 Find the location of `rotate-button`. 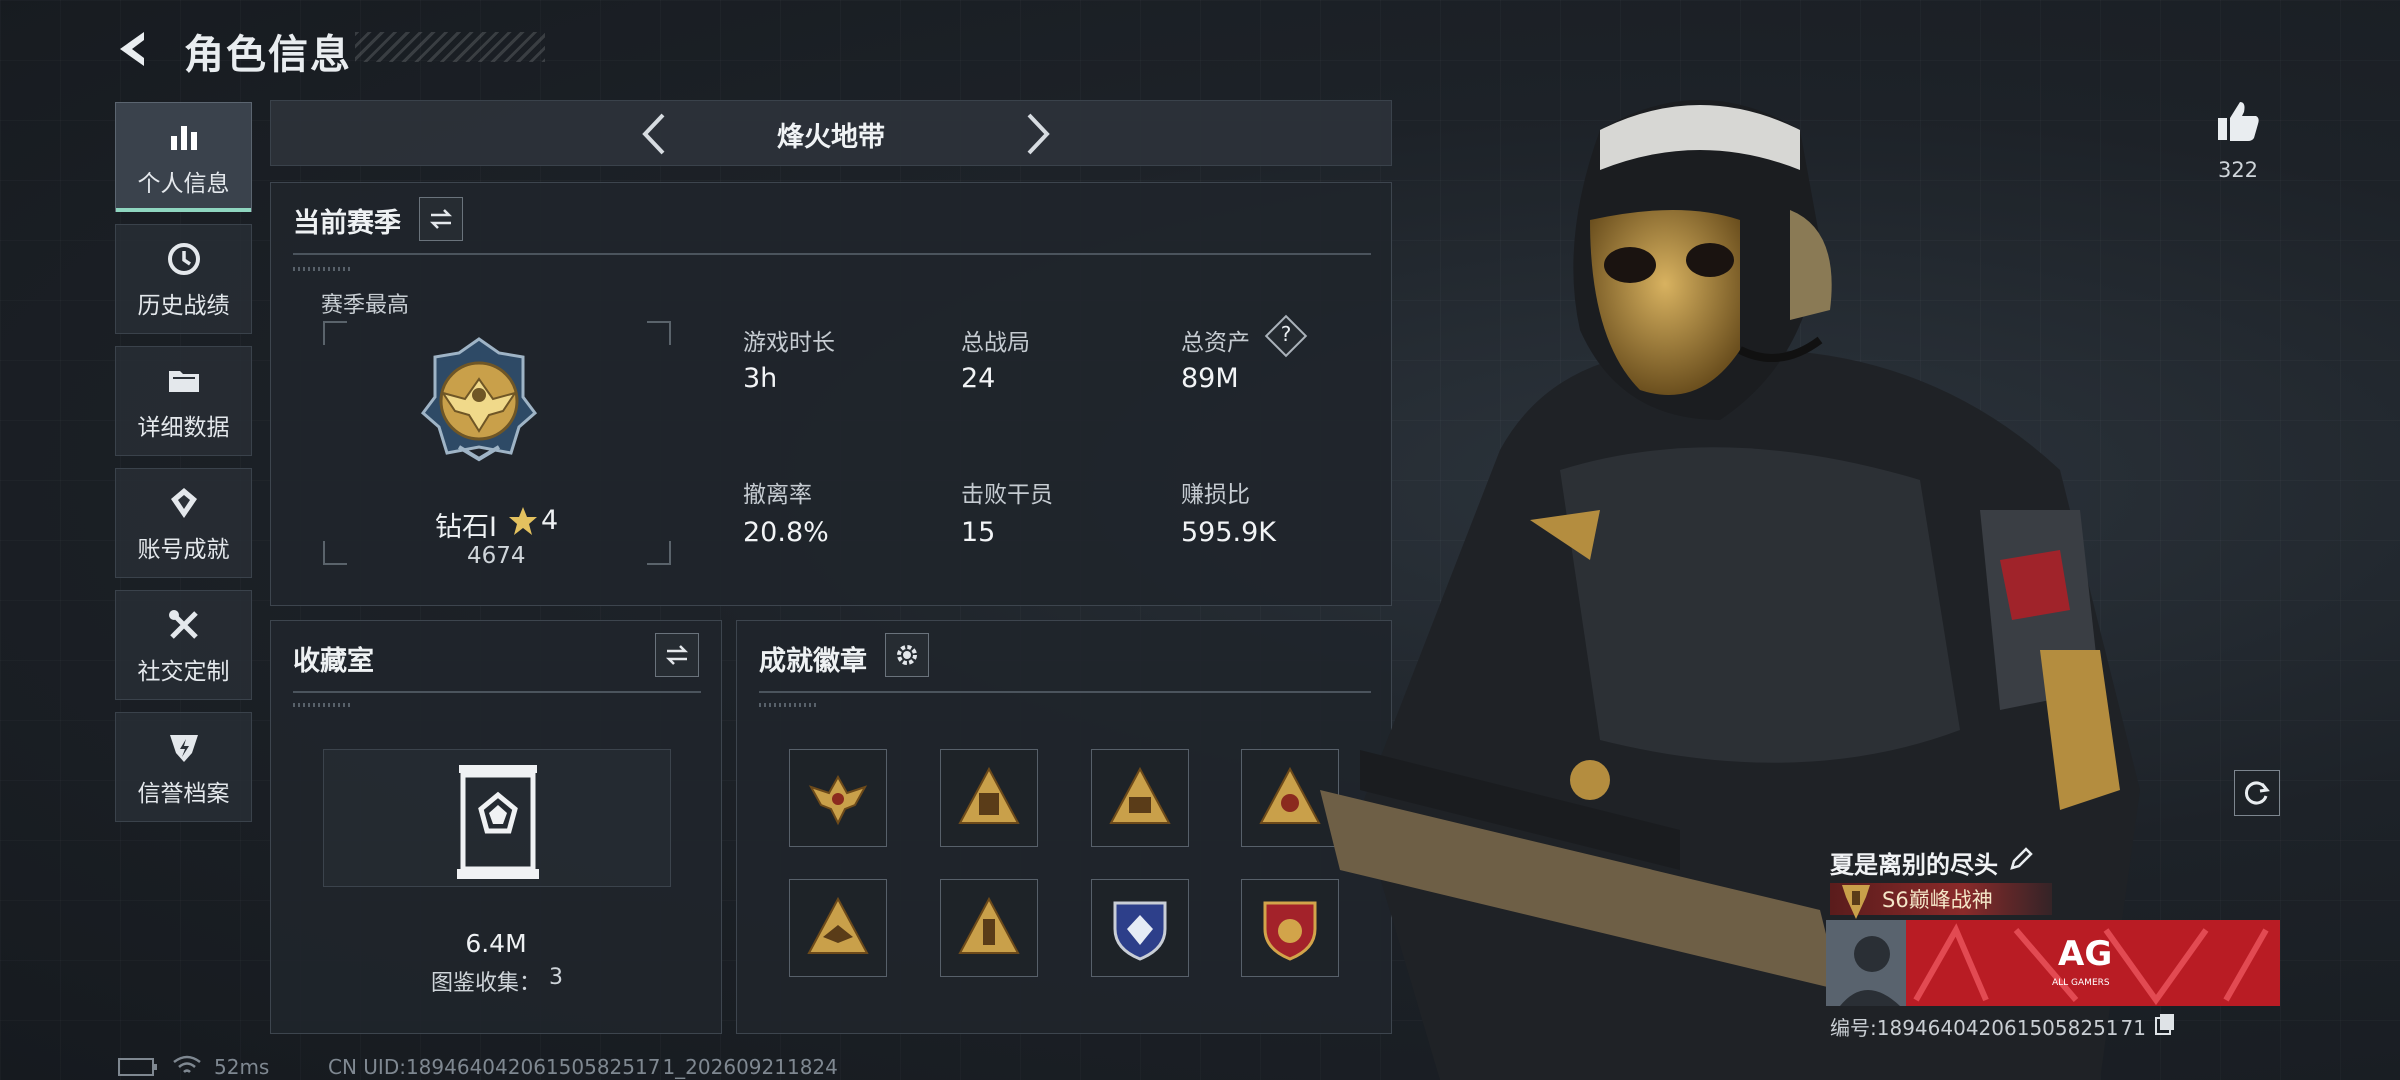

rotate-button is located at coordinates (2257, 793).